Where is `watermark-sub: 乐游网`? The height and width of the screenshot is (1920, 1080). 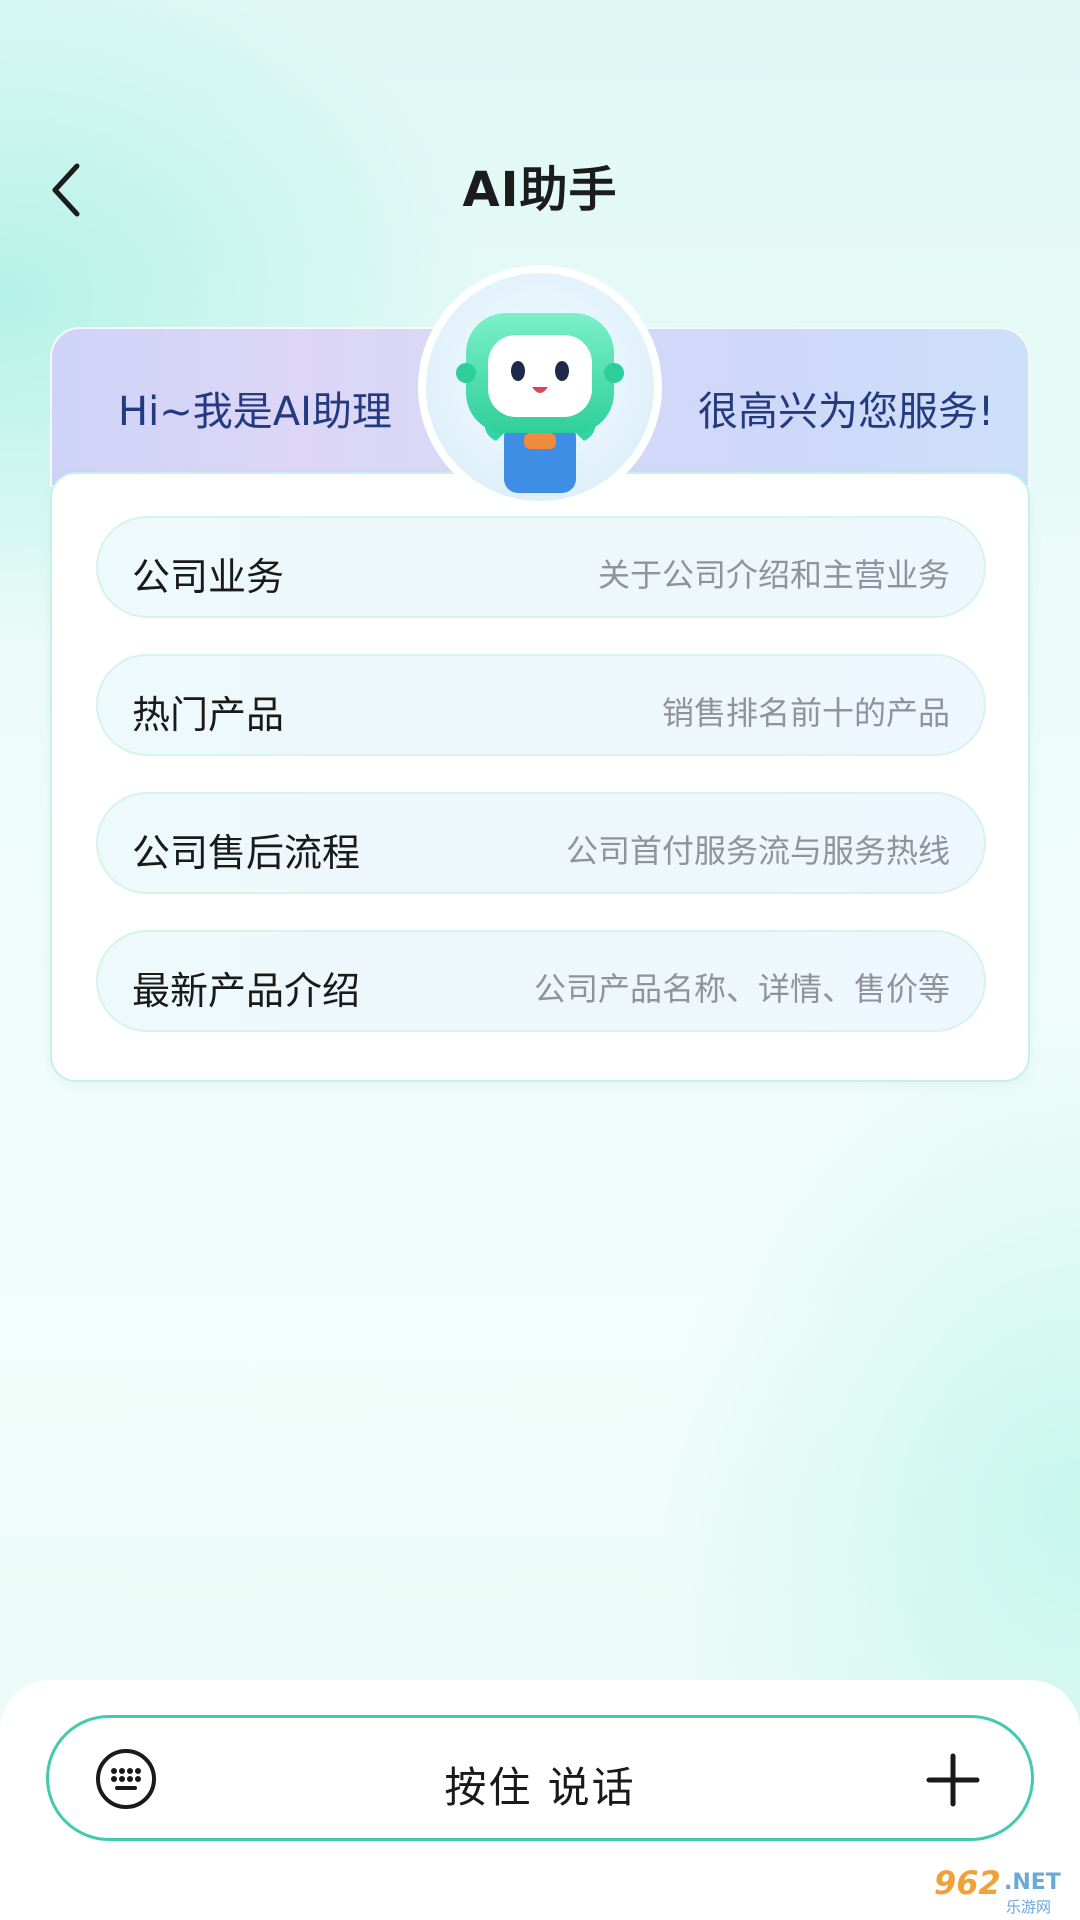 watermark-sub: 乐游网 is located at coordinates (1029, 1907).